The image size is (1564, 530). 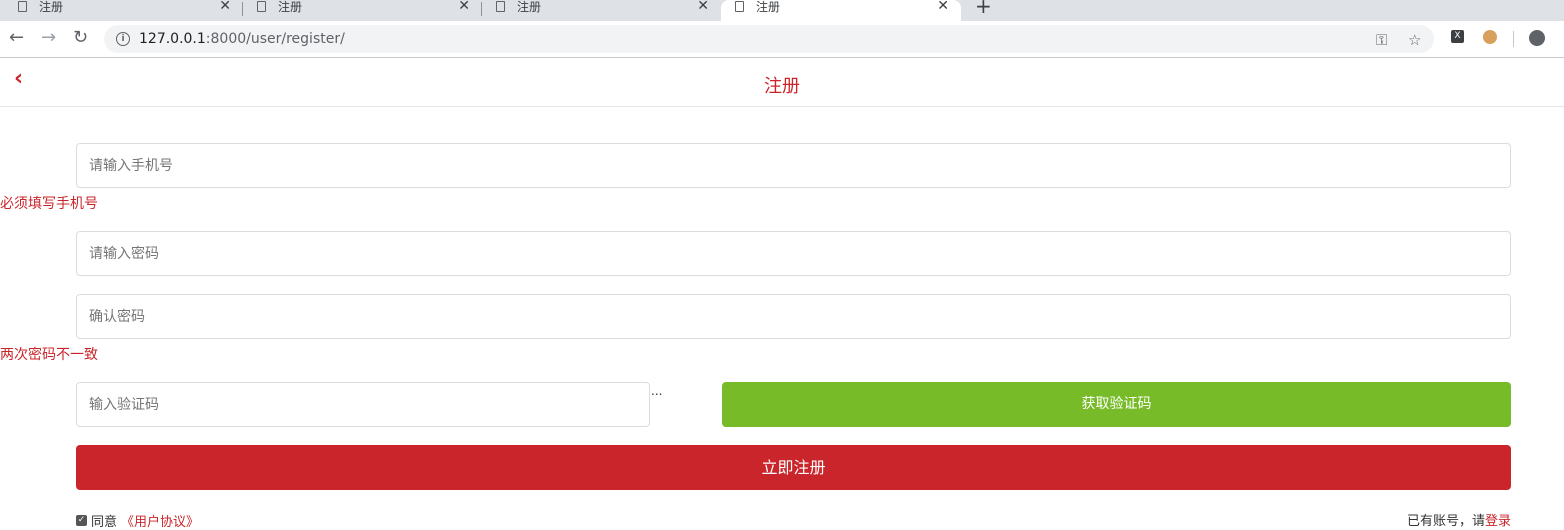 I want to click on extension-x-icon: X, so click(x=1457, y=36).